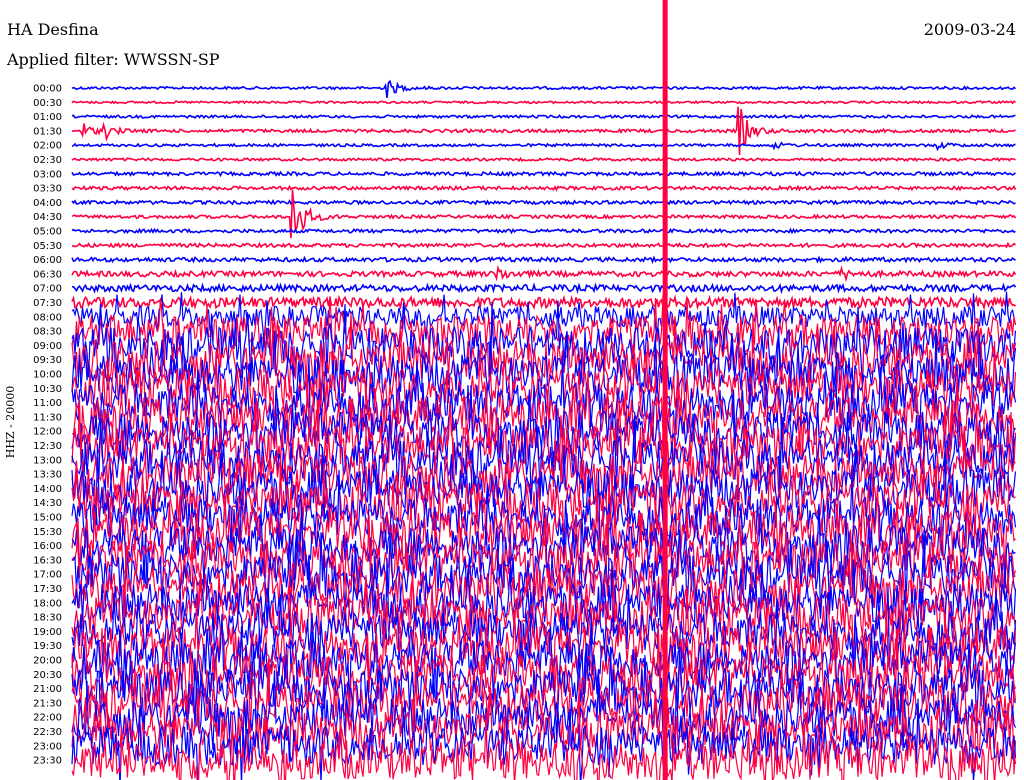 The image size is (1024, 780). What do you see at coordinates (47, 661) in the screenshot?
I see `row-time-label: 20:00` at bounding box center [47, 661].